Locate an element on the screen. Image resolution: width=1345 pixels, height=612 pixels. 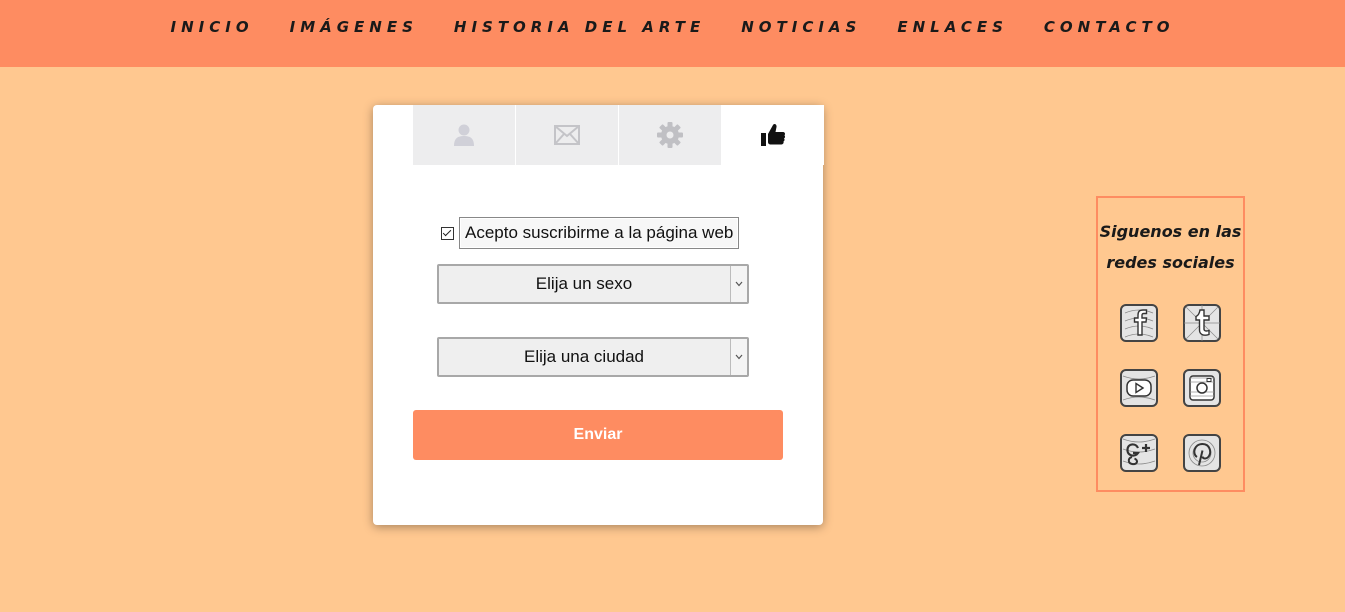
social-title-line-1: Siguenos en las is located at coordinates (1170, 231).